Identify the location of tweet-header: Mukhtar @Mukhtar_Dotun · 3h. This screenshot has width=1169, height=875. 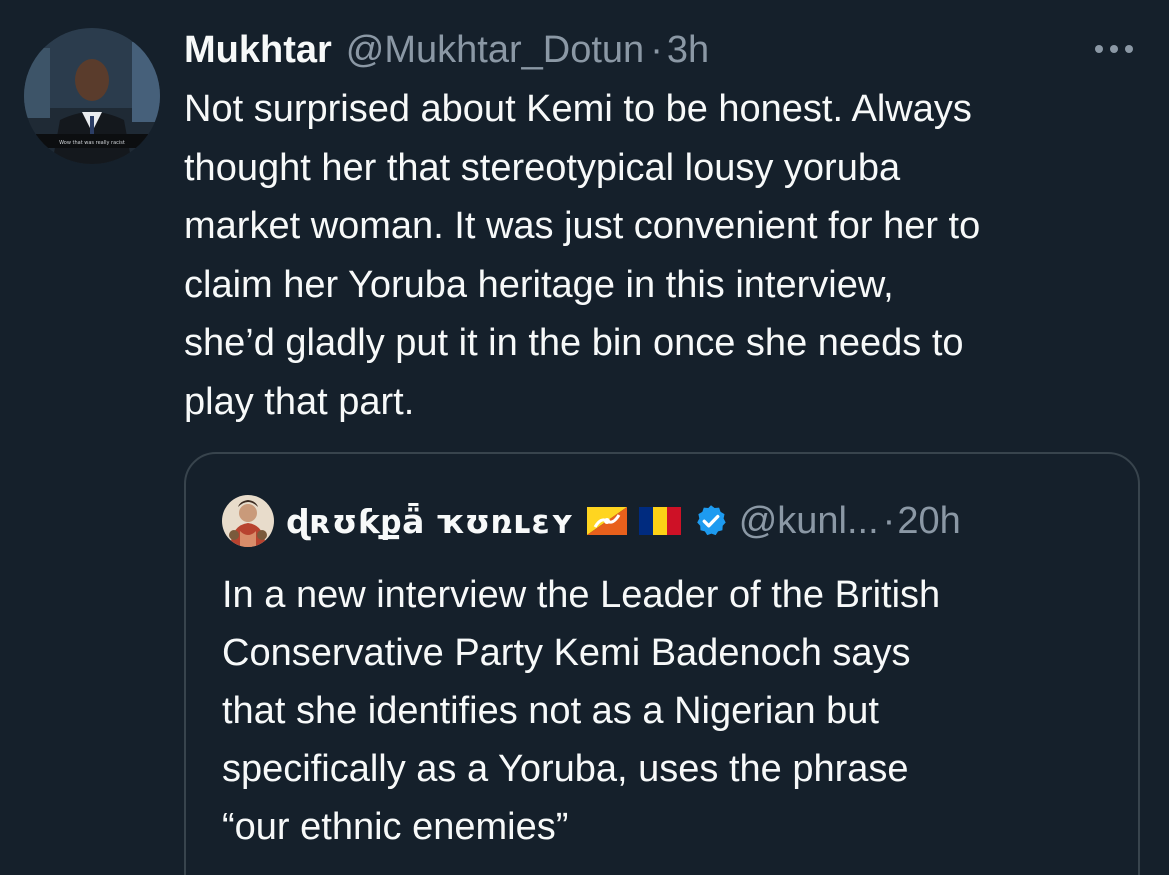
(446, 50).